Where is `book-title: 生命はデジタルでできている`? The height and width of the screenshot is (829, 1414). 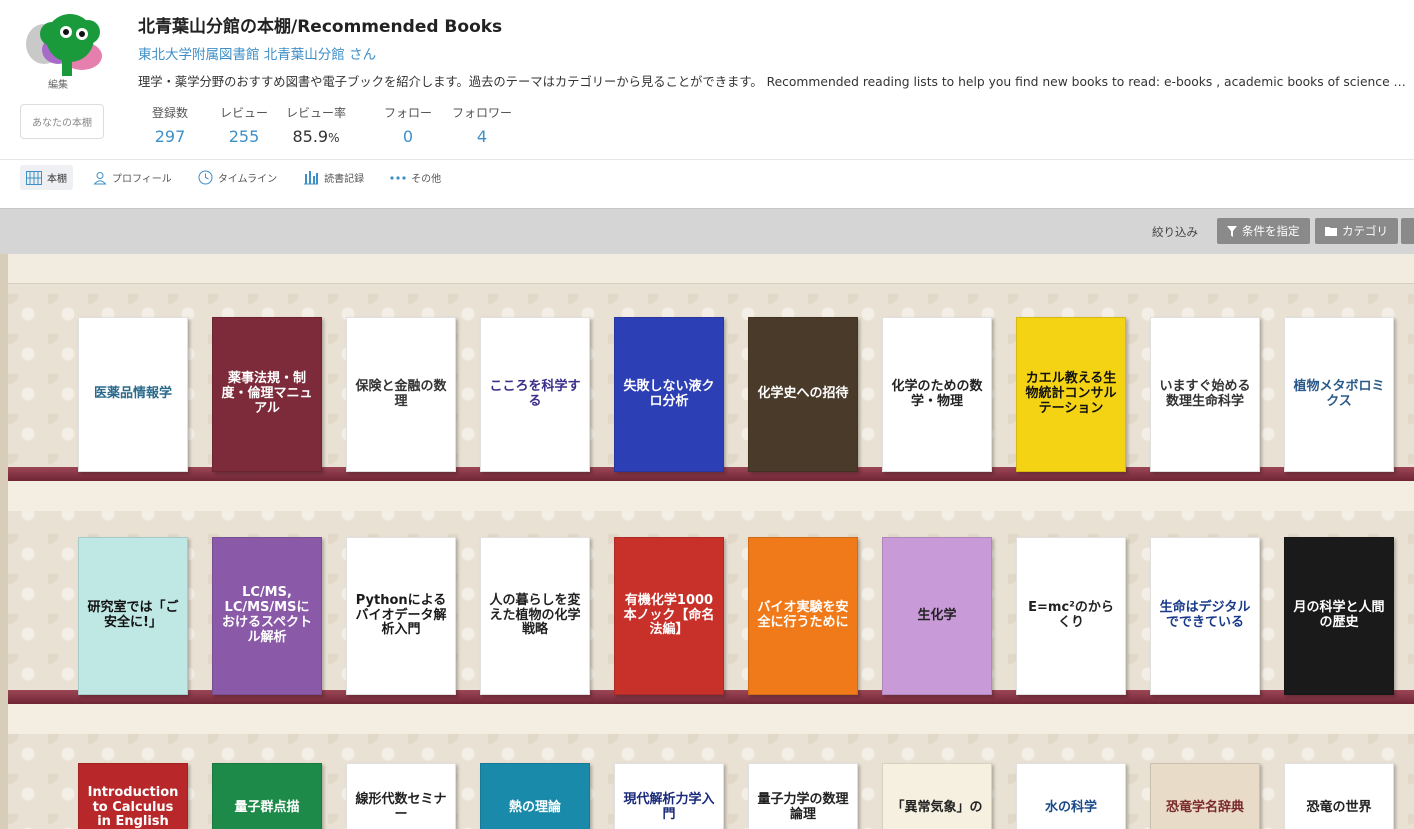
book-title: 生命はデジタルでできている is located at coordinates (1205, 615).